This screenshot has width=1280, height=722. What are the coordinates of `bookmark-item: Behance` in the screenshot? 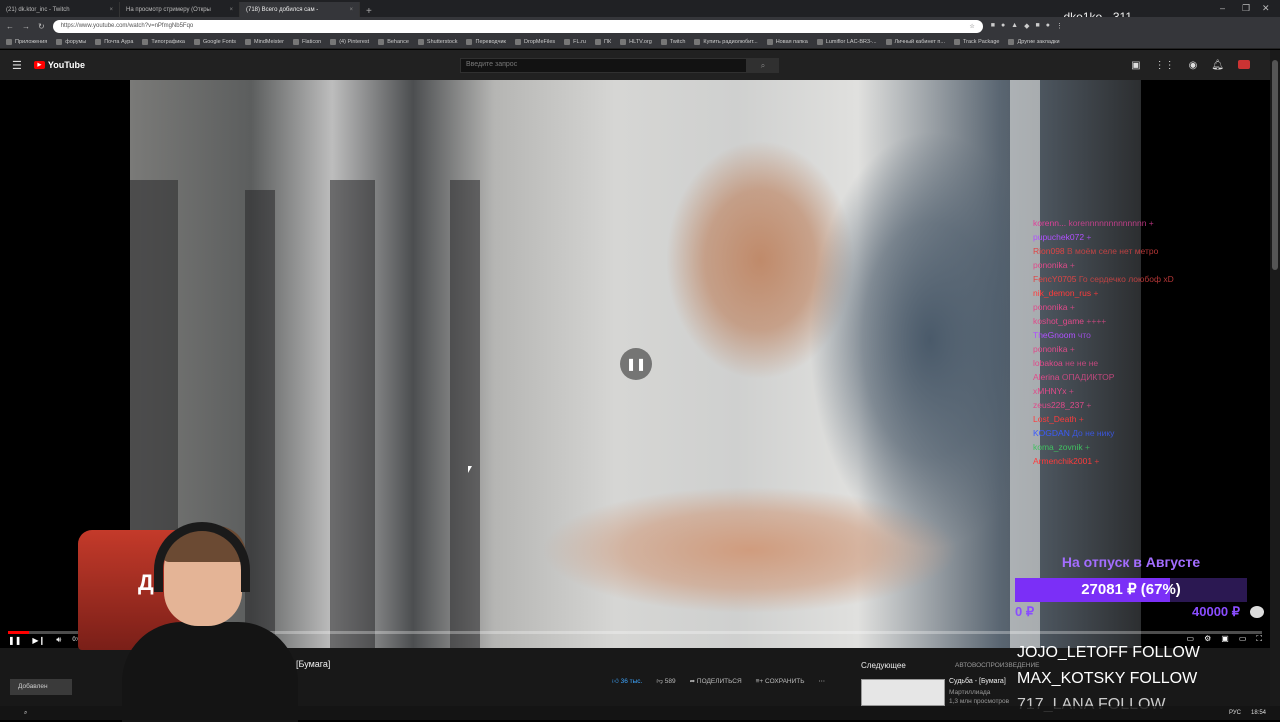 It's located at (393, 41).